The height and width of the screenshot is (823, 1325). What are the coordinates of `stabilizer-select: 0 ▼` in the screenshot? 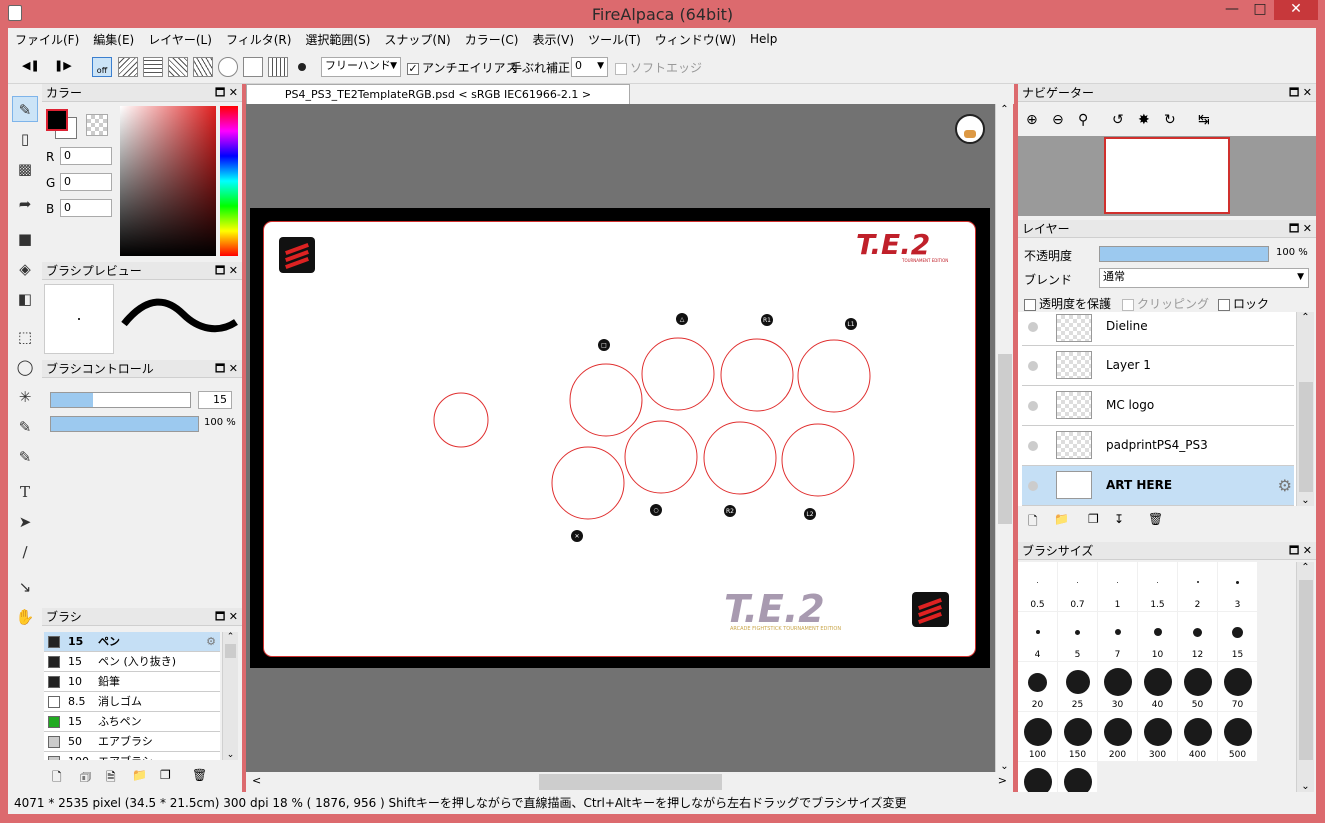 It's located at (589, 67).